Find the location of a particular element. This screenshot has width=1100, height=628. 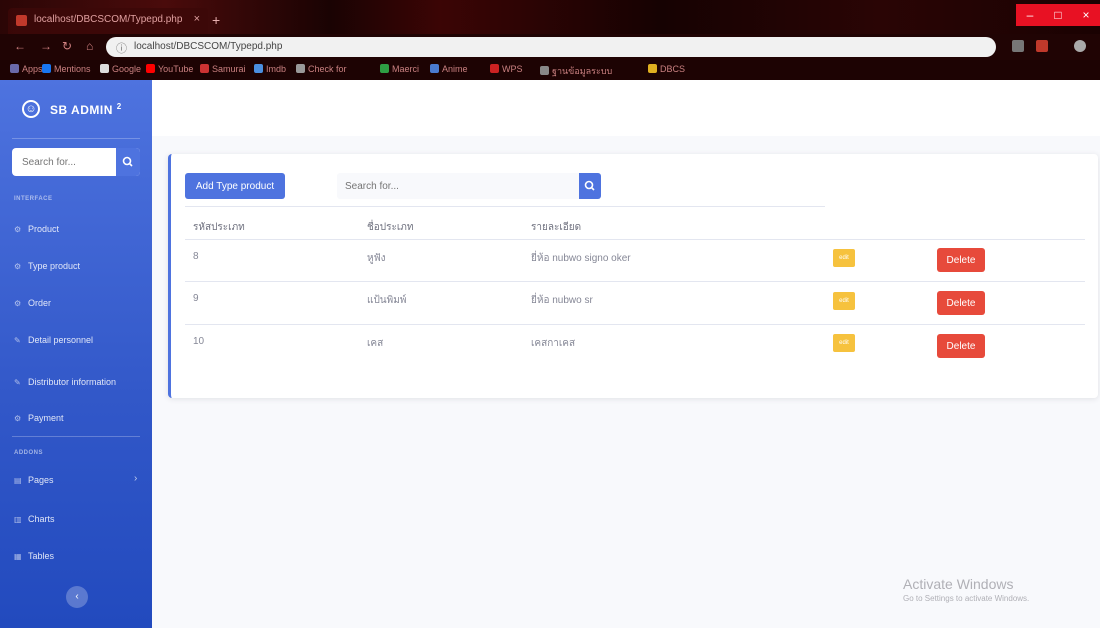

cell-detail: ยี่ห้อ nubwo signo oker is located at coordinates (581, 258).